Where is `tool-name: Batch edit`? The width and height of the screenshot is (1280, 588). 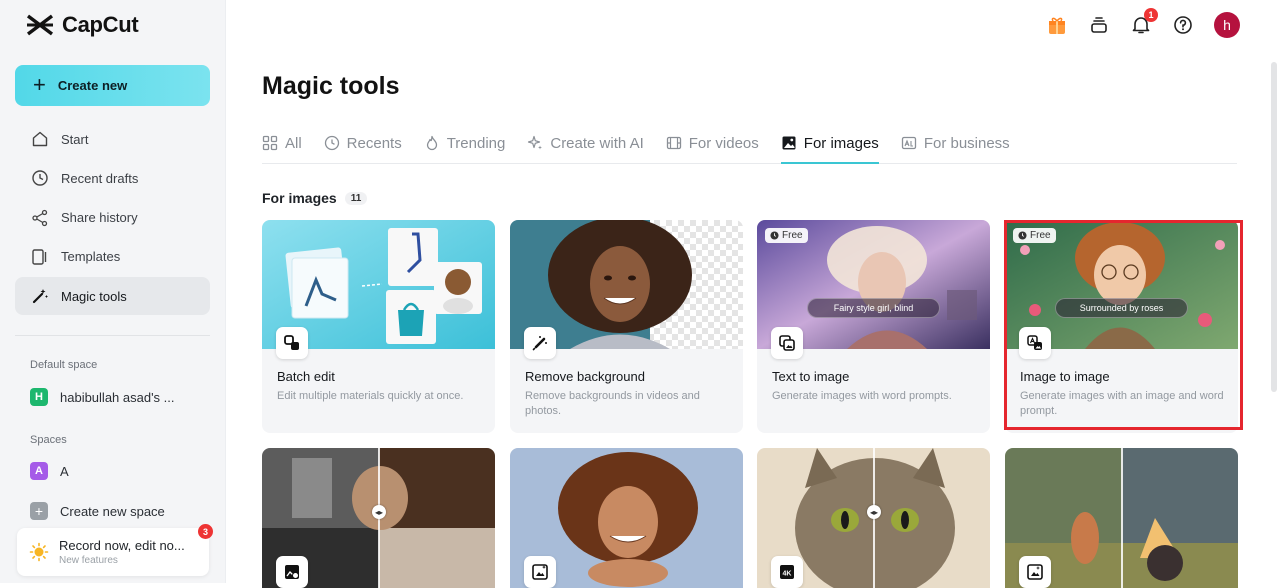 tool-name: Batch edit is located at coordinates (306, 376).